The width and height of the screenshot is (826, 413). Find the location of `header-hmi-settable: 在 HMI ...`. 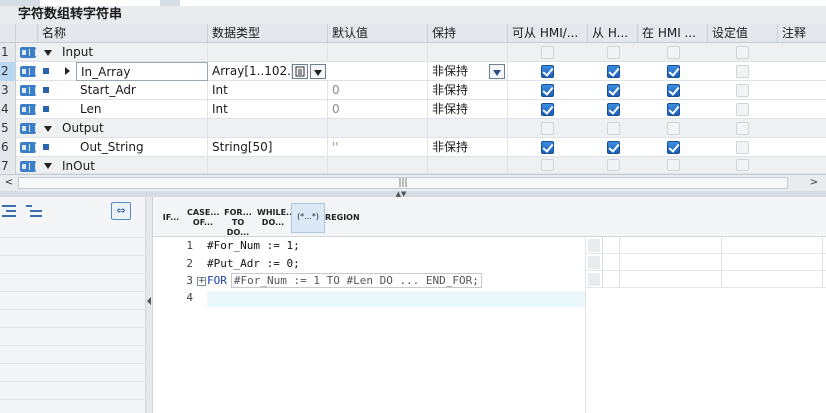

header-hmi-settable: 在 HMI ... is located at coordinates (673, 33).